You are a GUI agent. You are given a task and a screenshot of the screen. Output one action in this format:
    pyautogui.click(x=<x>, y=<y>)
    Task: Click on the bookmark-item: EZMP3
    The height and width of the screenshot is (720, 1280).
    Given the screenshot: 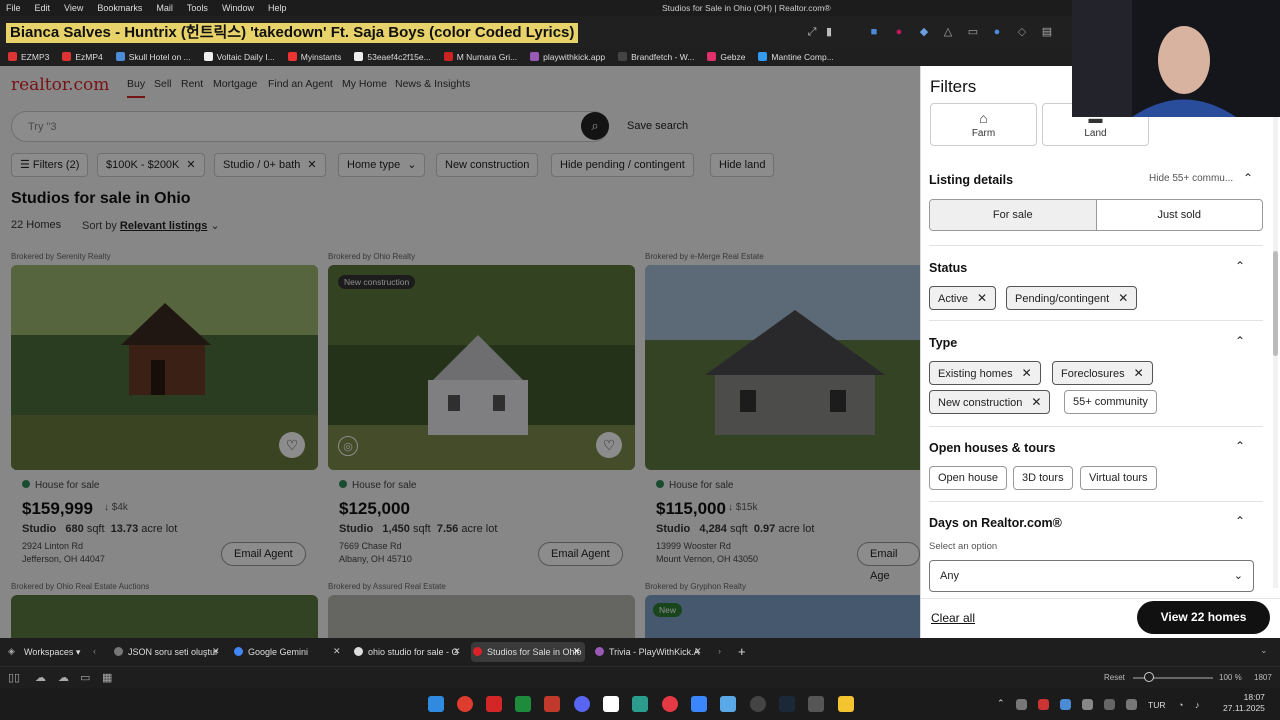 What is the action you would take?
    pyautogui.click(x=28, y=57)
    